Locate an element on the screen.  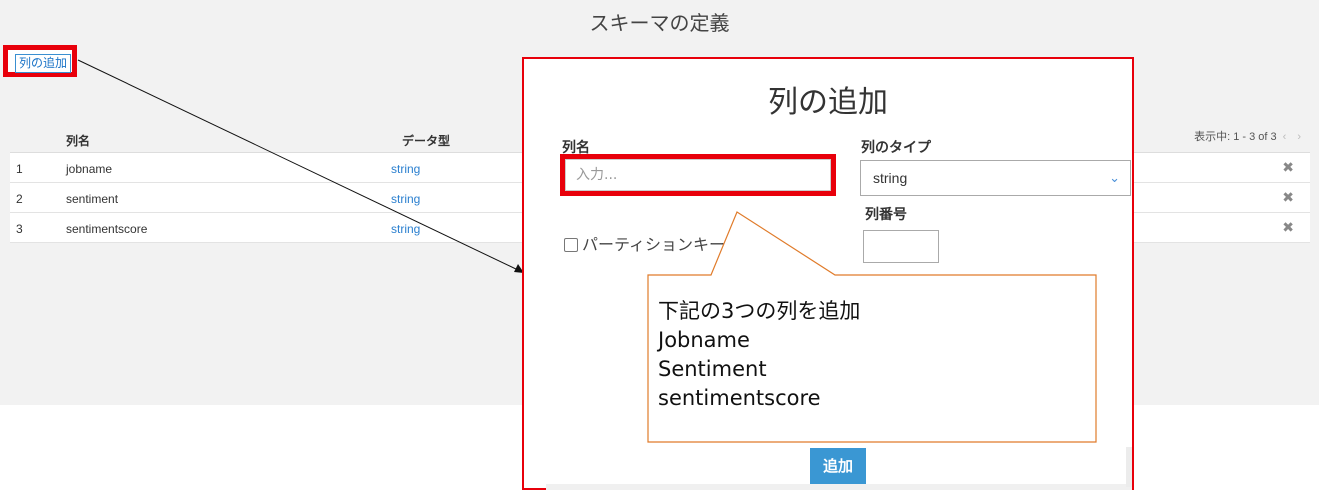
add-column-highlight: 列の追加 is located at coordinates (40, 61).